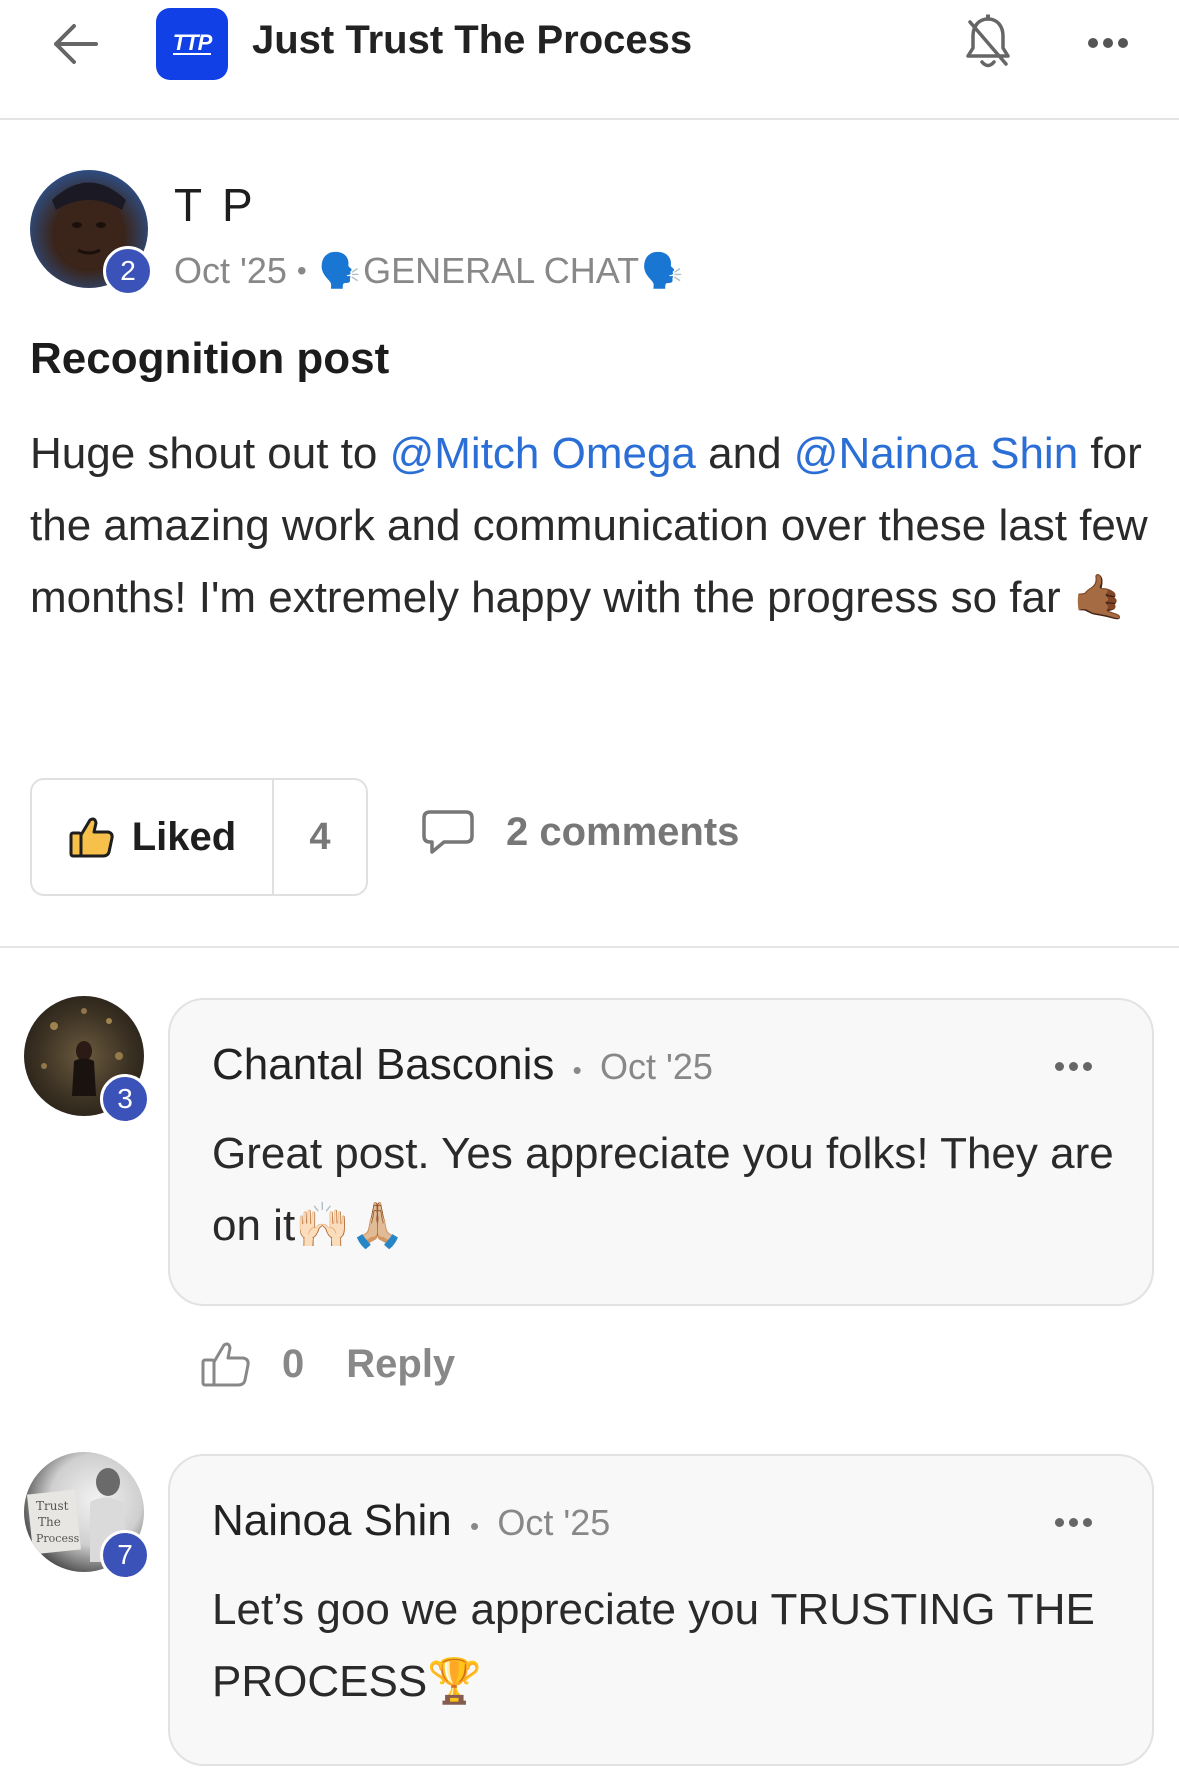 The height and width of the screenshot is (1773, 1179). I want to click on like-button: Liked, so click(153, 837).